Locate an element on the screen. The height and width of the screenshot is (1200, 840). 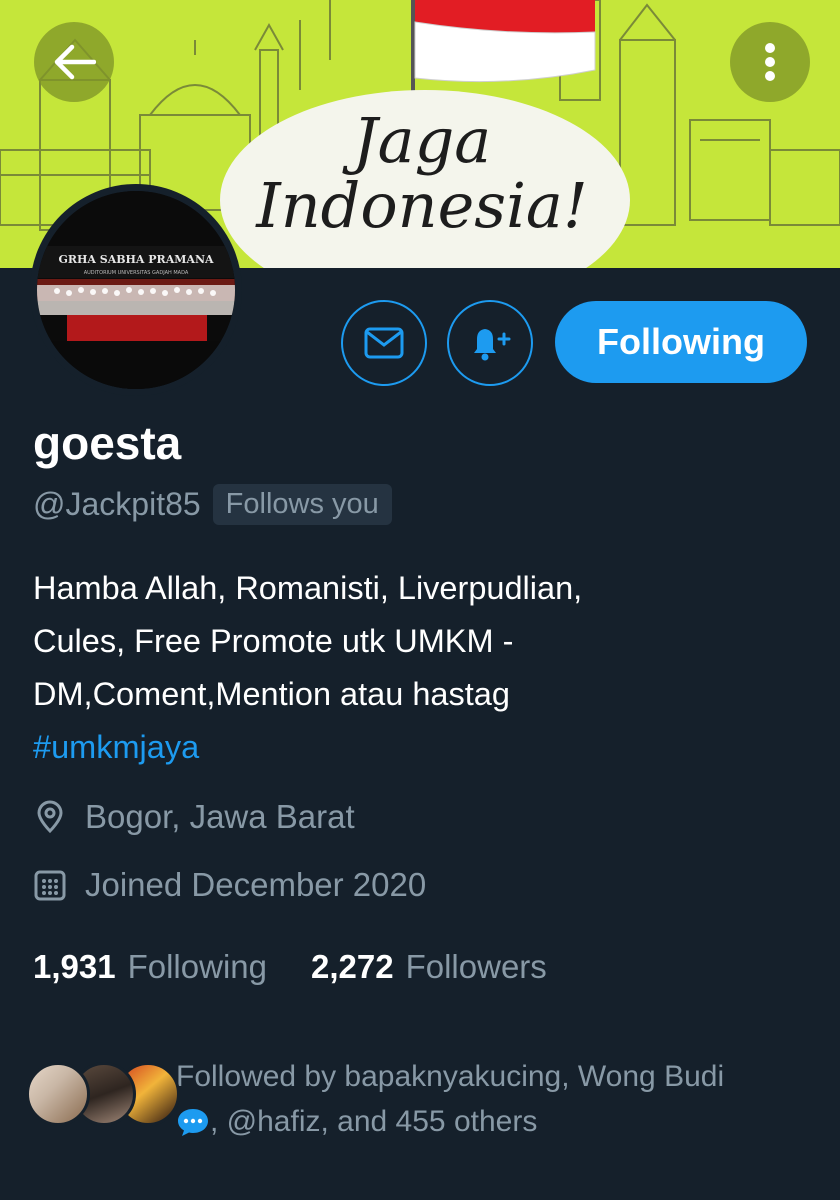
location-row: Bogor, Jawa Barat is located at coordinates (194, 817).